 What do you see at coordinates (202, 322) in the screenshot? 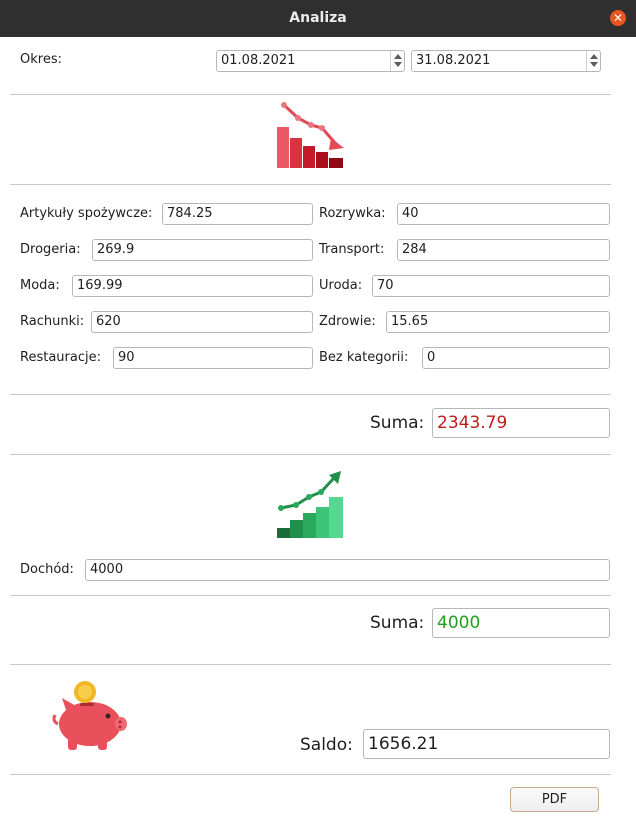
I see `bills-input: 620` at bounding box center [202, 322].